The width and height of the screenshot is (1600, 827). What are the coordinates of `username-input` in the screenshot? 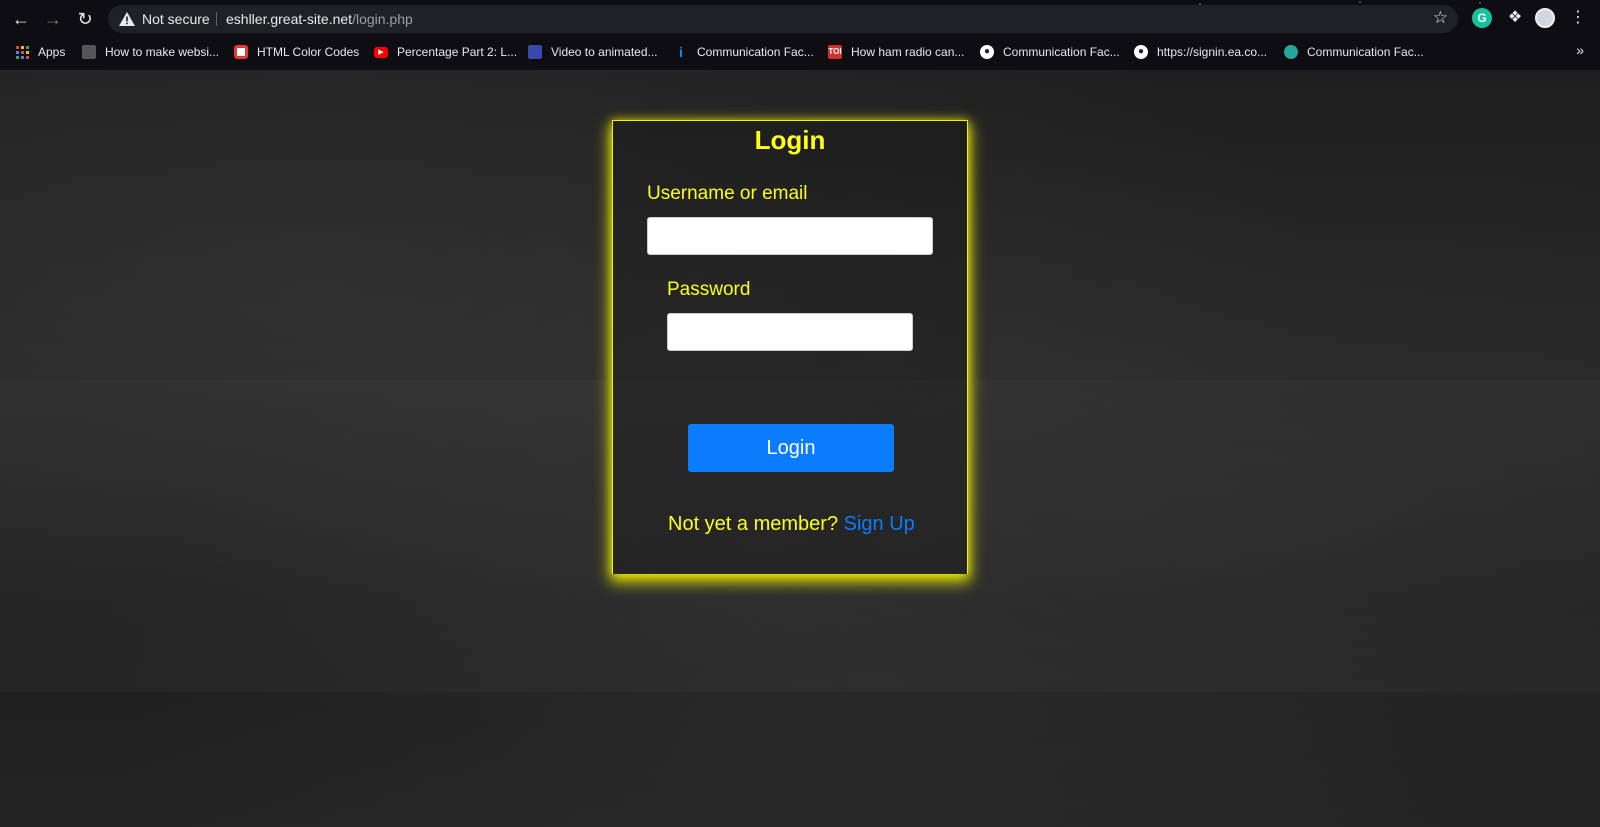 It's located at (790, 236).